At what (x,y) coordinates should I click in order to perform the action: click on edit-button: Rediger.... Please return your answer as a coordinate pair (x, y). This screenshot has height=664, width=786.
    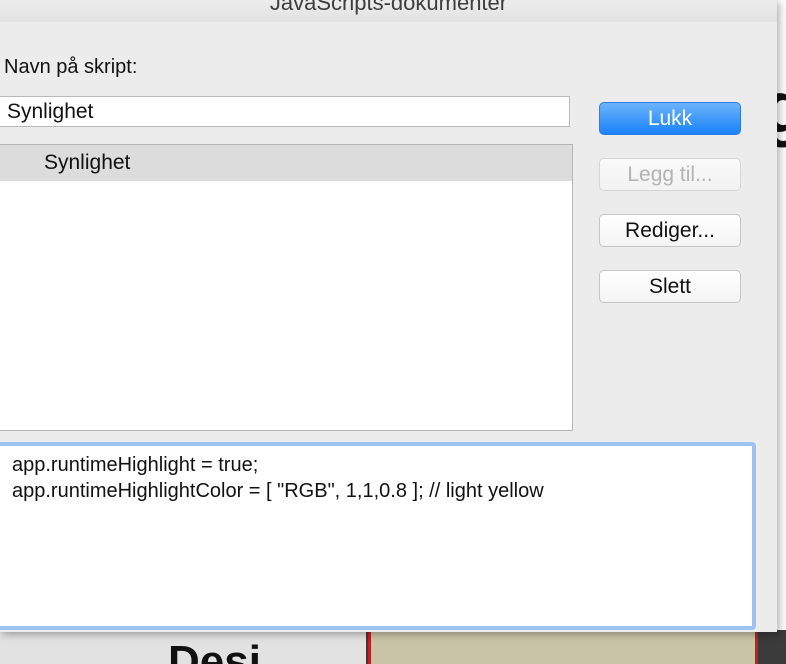
    Looking at the image, I should click on (670, 230).